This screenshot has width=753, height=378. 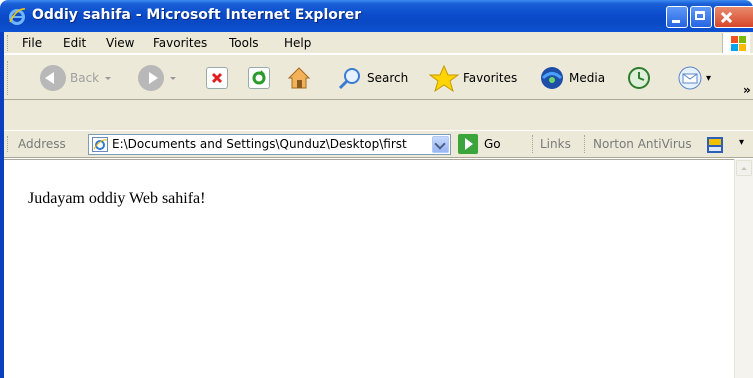 I want to click on menu-help: Help, so click(x=297, y=43).